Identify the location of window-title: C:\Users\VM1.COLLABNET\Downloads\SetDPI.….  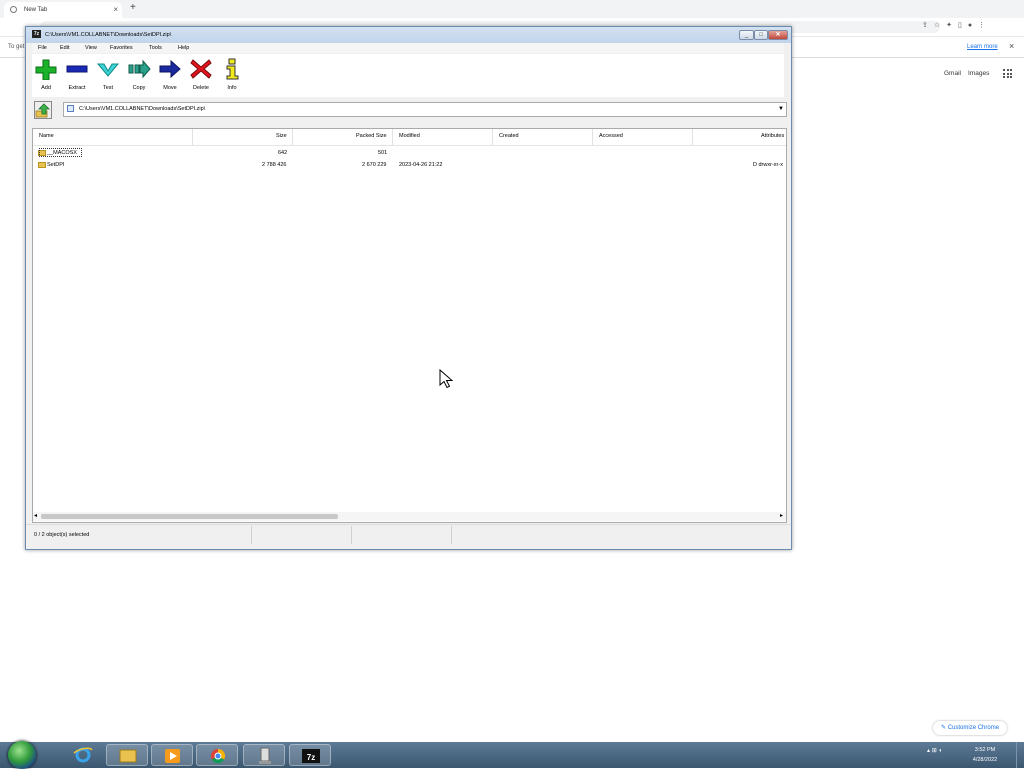
(108, 35).